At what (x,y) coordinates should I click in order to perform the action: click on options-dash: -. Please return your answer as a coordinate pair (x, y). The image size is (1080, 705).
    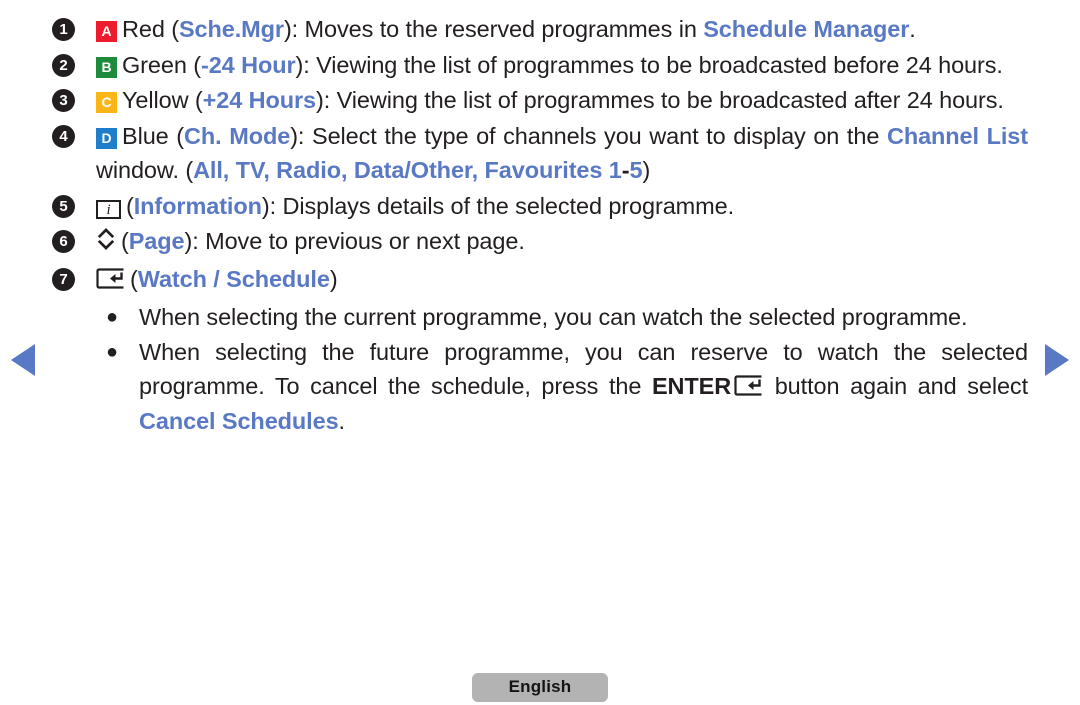
    Looking at the image, I should click on (625, 170).